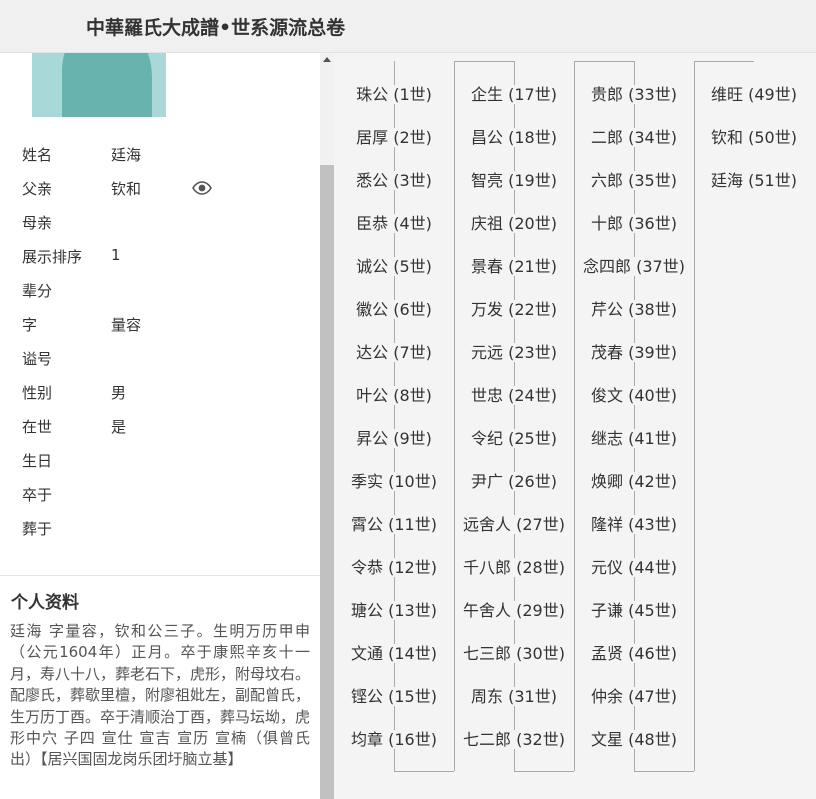 This screenshot has height=799, width=816. Describe the element at coordinates (126, 188) in the screenshot. I see `profile-field-value: 钦和` at that location.